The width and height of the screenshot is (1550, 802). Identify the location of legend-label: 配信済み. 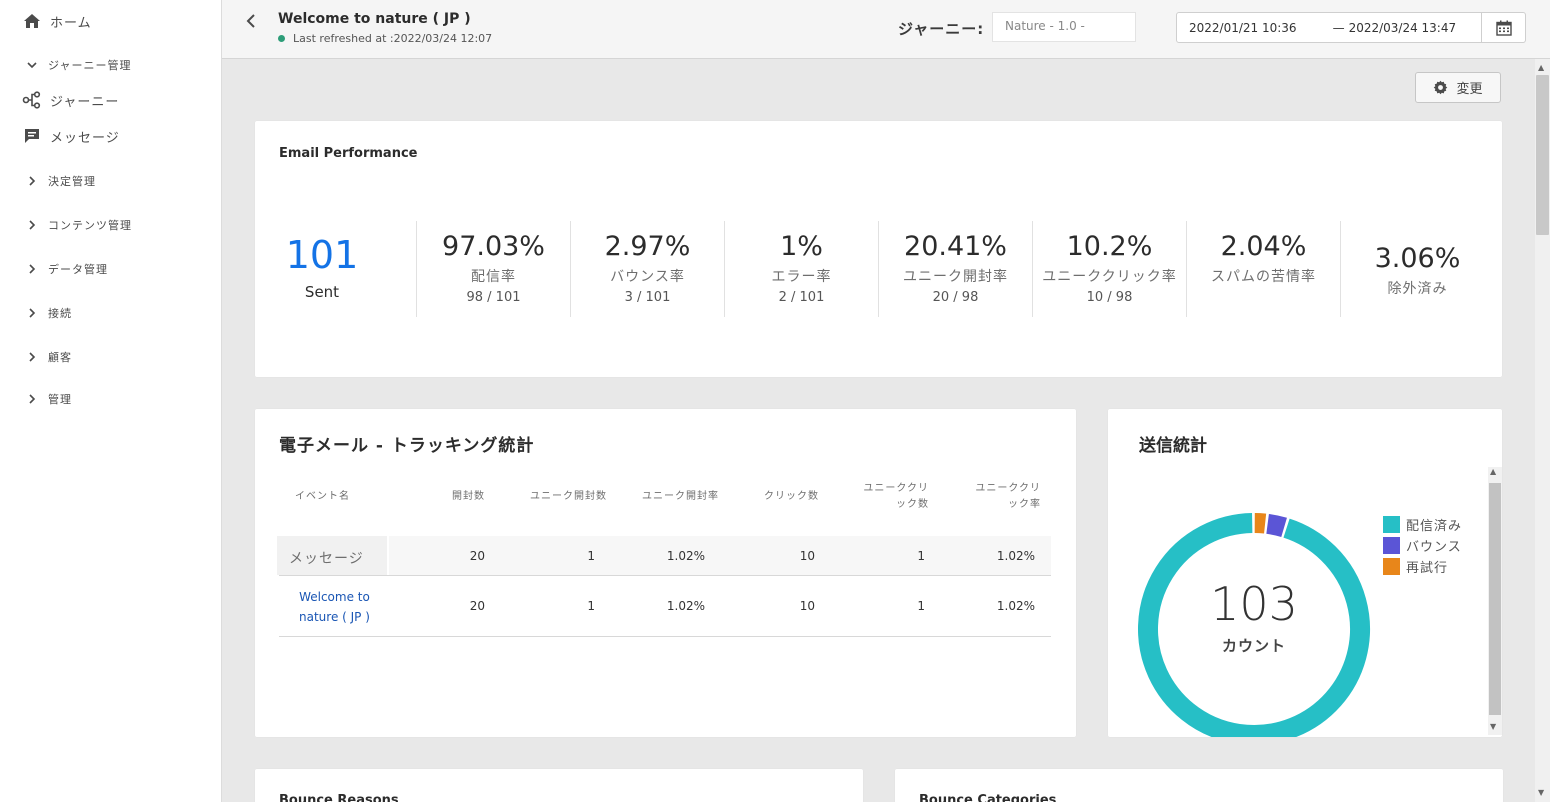
(1434, 526).